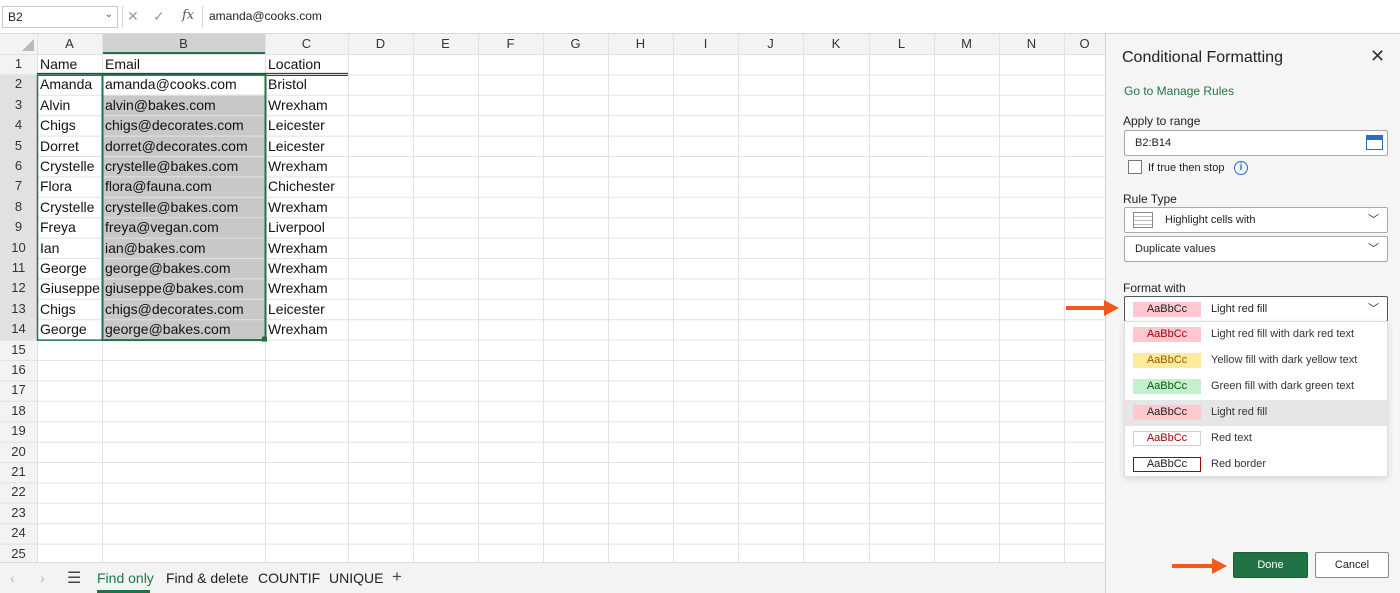 Image resolution: width=1400 pixels, height=593 pixels. I want to click on row-header: 9, so click(18, 227).